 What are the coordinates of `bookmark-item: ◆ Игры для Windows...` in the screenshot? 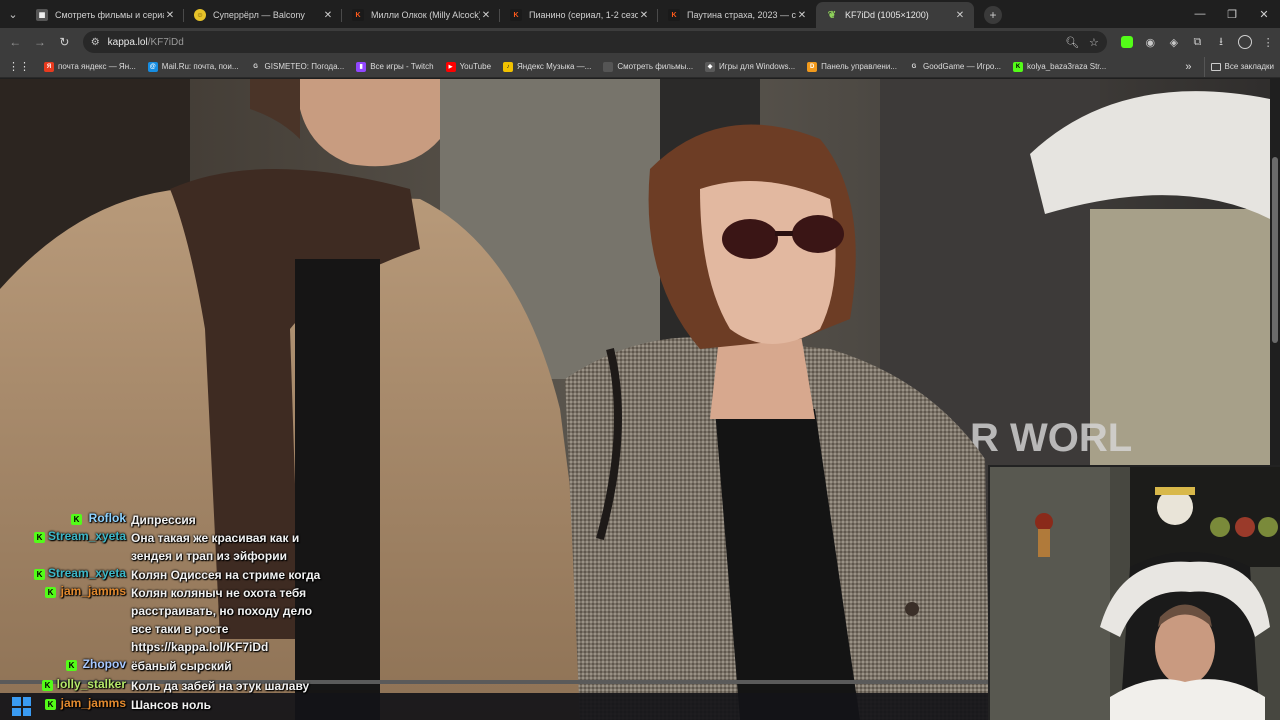 It's located at (750, 67).